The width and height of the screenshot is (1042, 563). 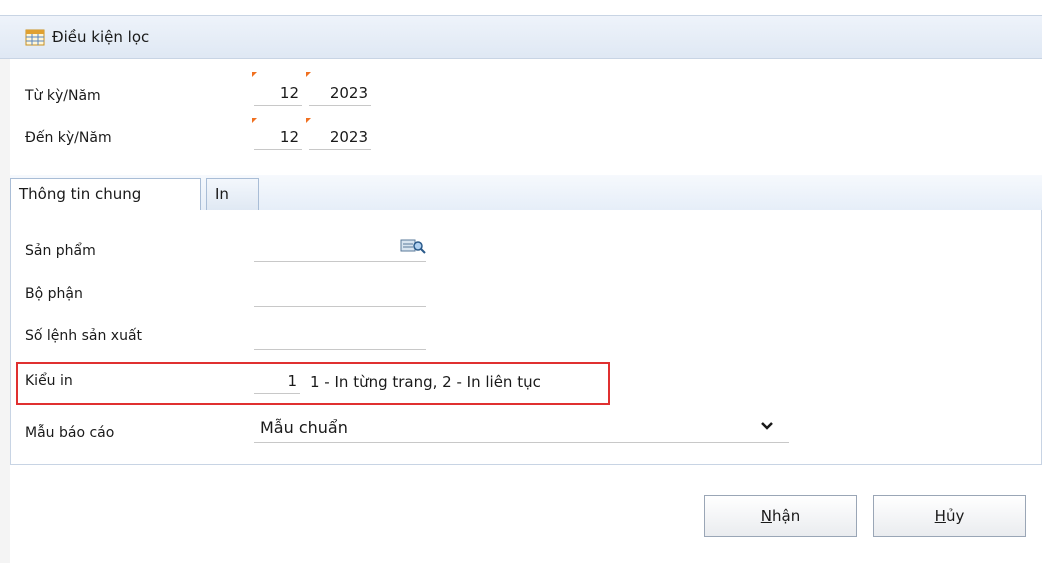 What do you see at coordinates (68, 138) in the screenshot?
I see `to-period-label: Đến kỳ/Năm` at bounding box center [68, 138].